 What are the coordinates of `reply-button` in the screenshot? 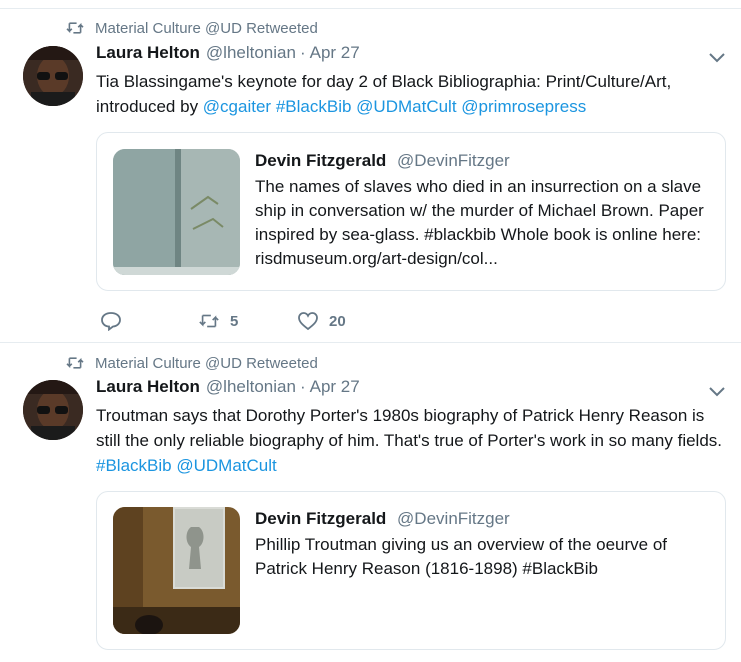 It's located at (149, 321).